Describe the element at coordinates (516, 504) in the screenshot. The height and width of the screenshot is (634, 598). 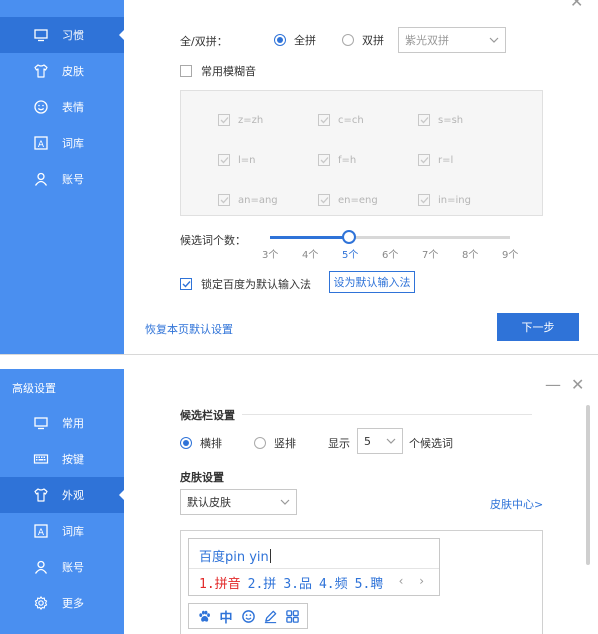
I see `skin-center-link: 皮肤中心>` at that location.